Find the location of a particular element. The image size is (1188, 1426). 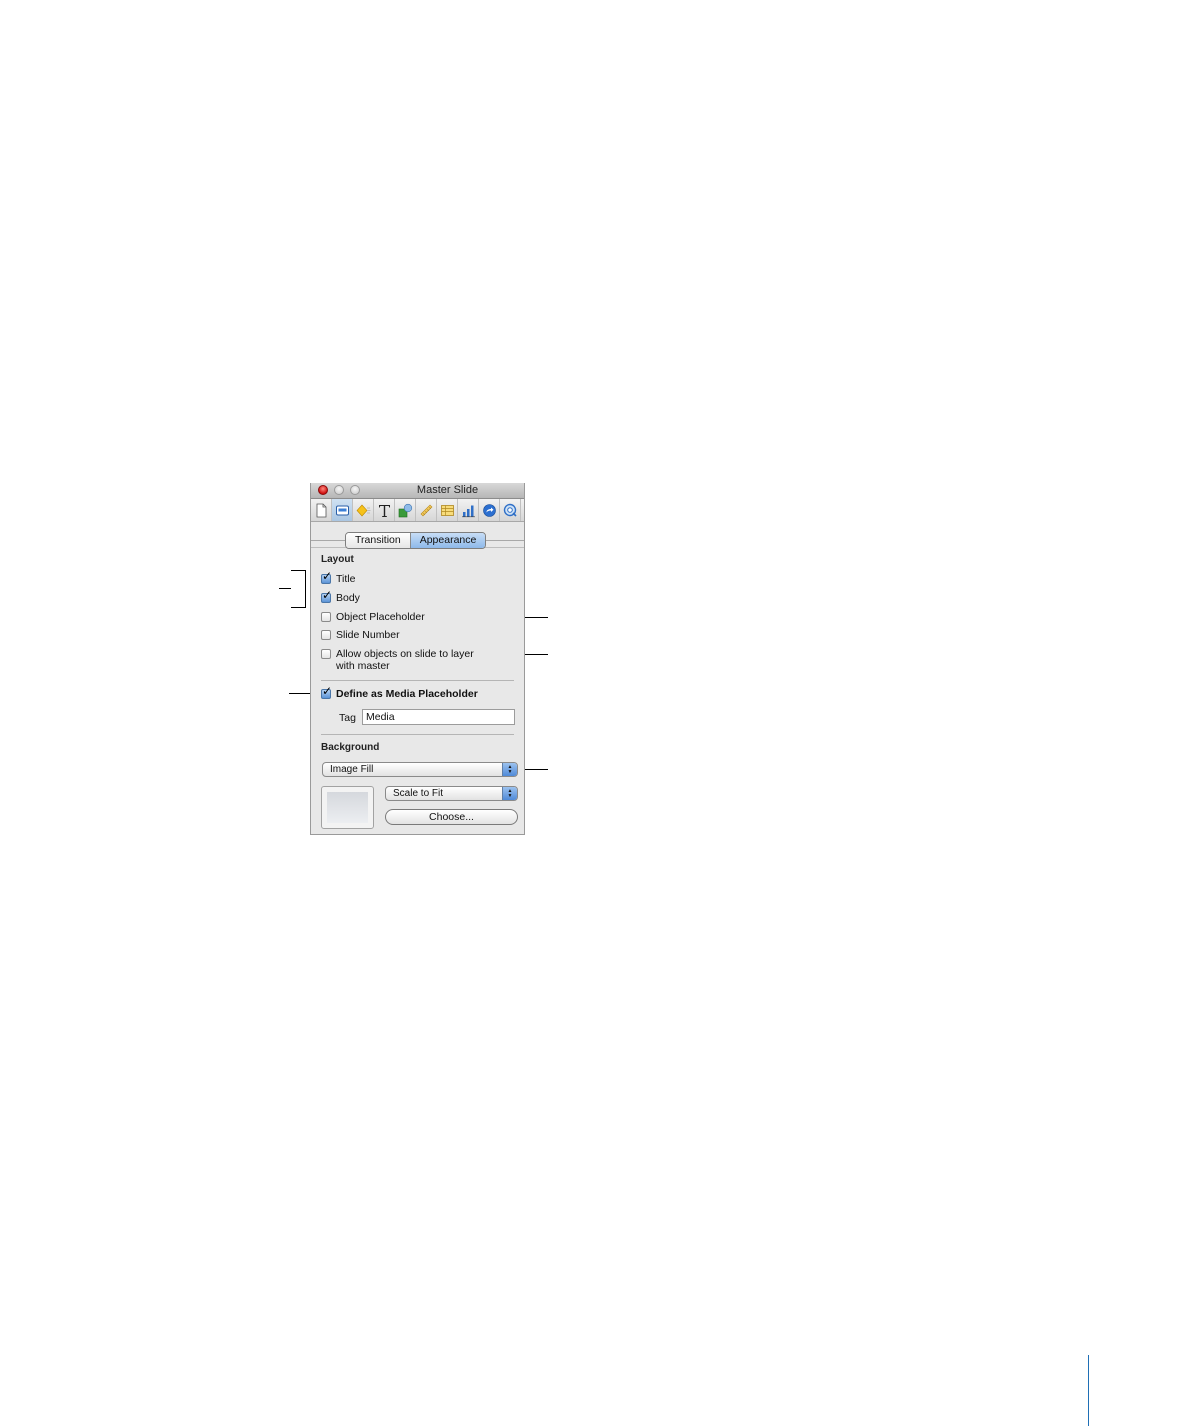

slide-number-checkbox-row: Slide Number is located at coordinates (360, 635).